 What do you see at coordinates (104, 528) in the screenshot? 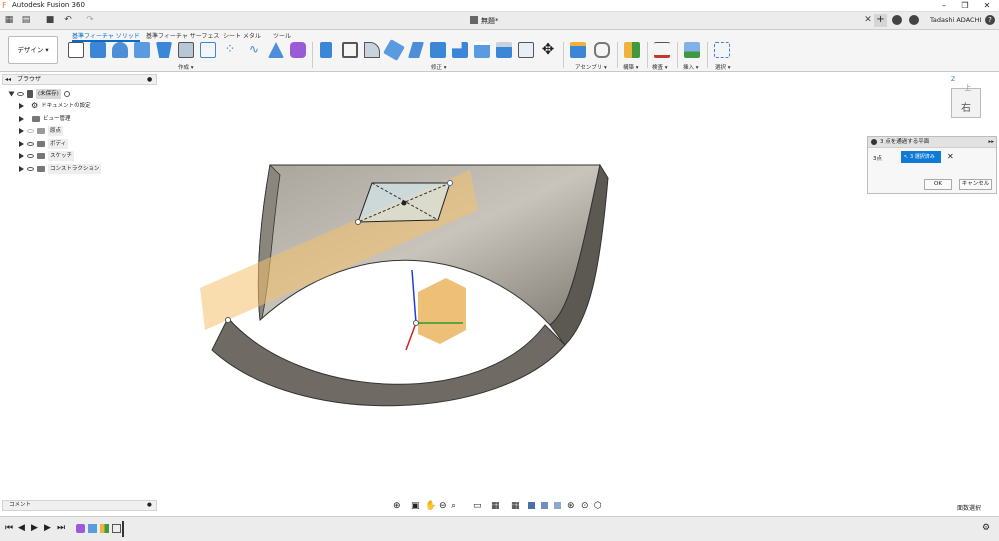
I see `timeline-feature-plane` at bounding box center [104, 528].